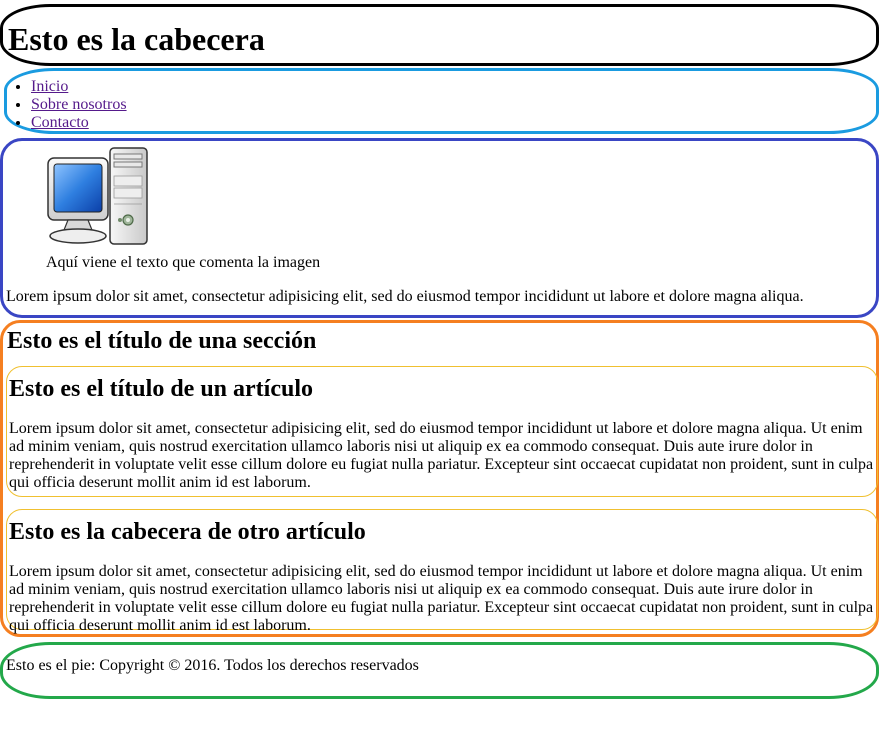  Describe the element at coordinates (441, 101) in the screenshot. I see `main-nav: Inicio Sobre nosotros Contacto` at that location.